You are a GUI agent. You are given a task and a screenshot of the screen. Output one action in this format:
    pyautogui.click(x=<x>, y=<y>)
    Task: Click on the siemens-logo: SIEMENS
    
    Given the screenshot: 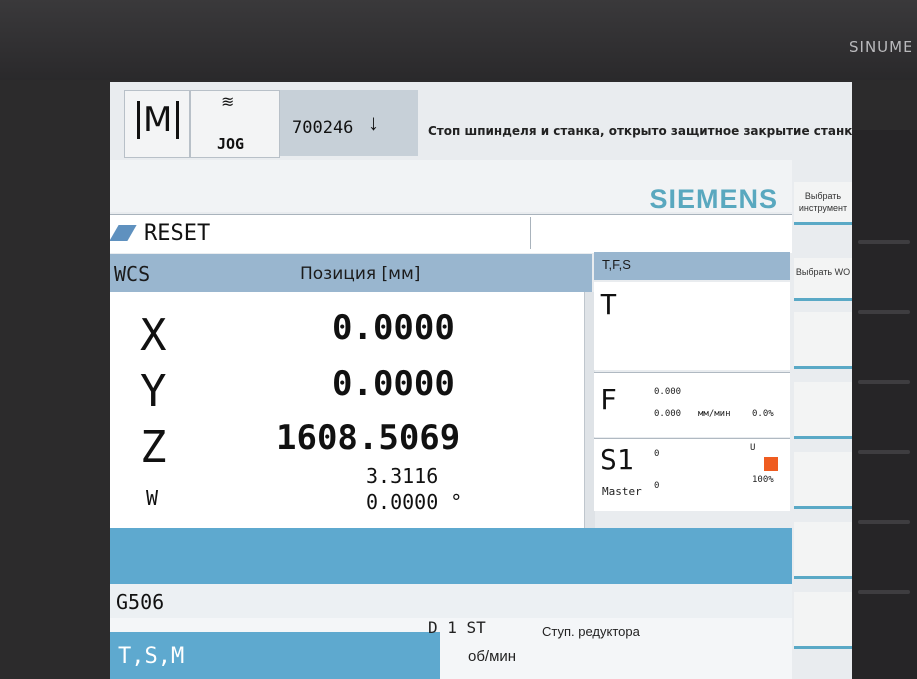 What is the action you would take?
    pyautogui.click(x=713, y=199)
    